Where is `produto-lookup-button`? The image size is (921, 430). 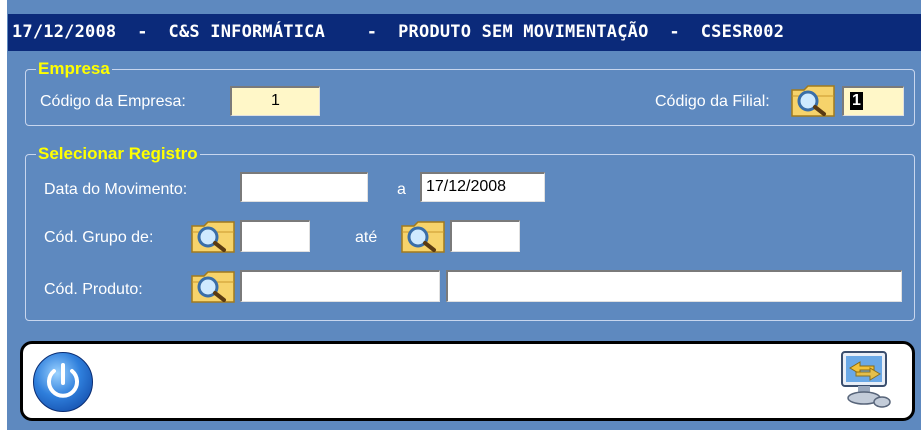 produto-lookup-button is located at coordinates (213, 286).